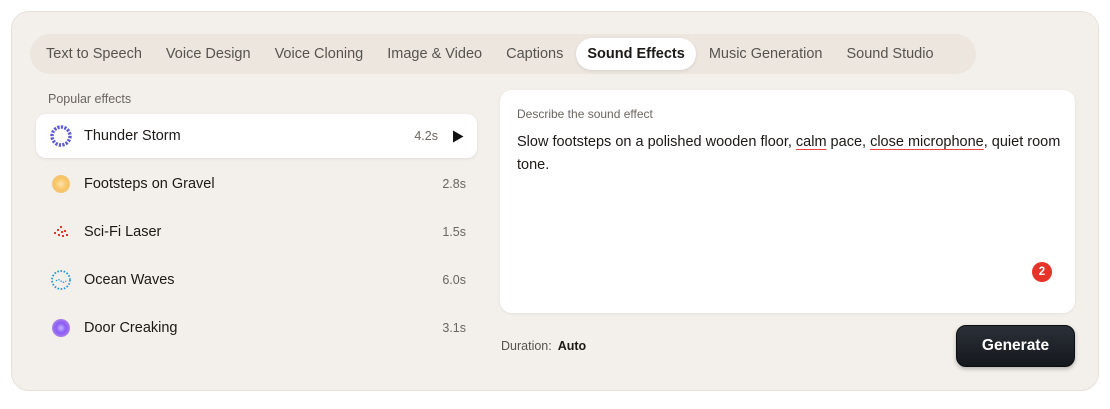  I want to click on effect-name: Footsteps on Gravel, so click(149, 184).